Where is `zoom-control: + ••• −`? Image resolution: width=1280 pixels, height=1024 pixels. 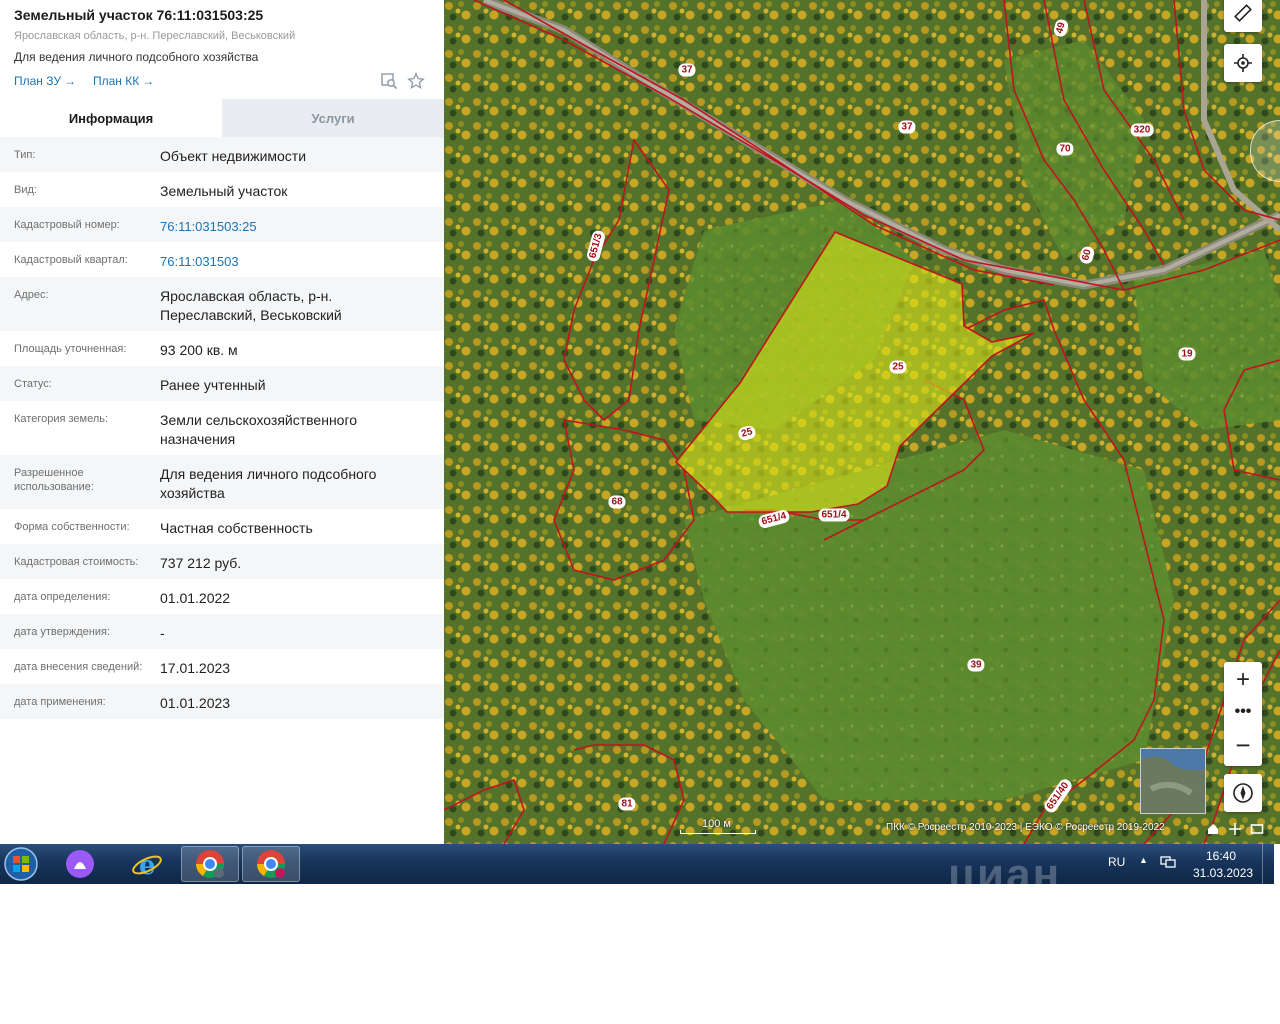 zoom-control: + ••• − is located at coordinates (1243, 714).